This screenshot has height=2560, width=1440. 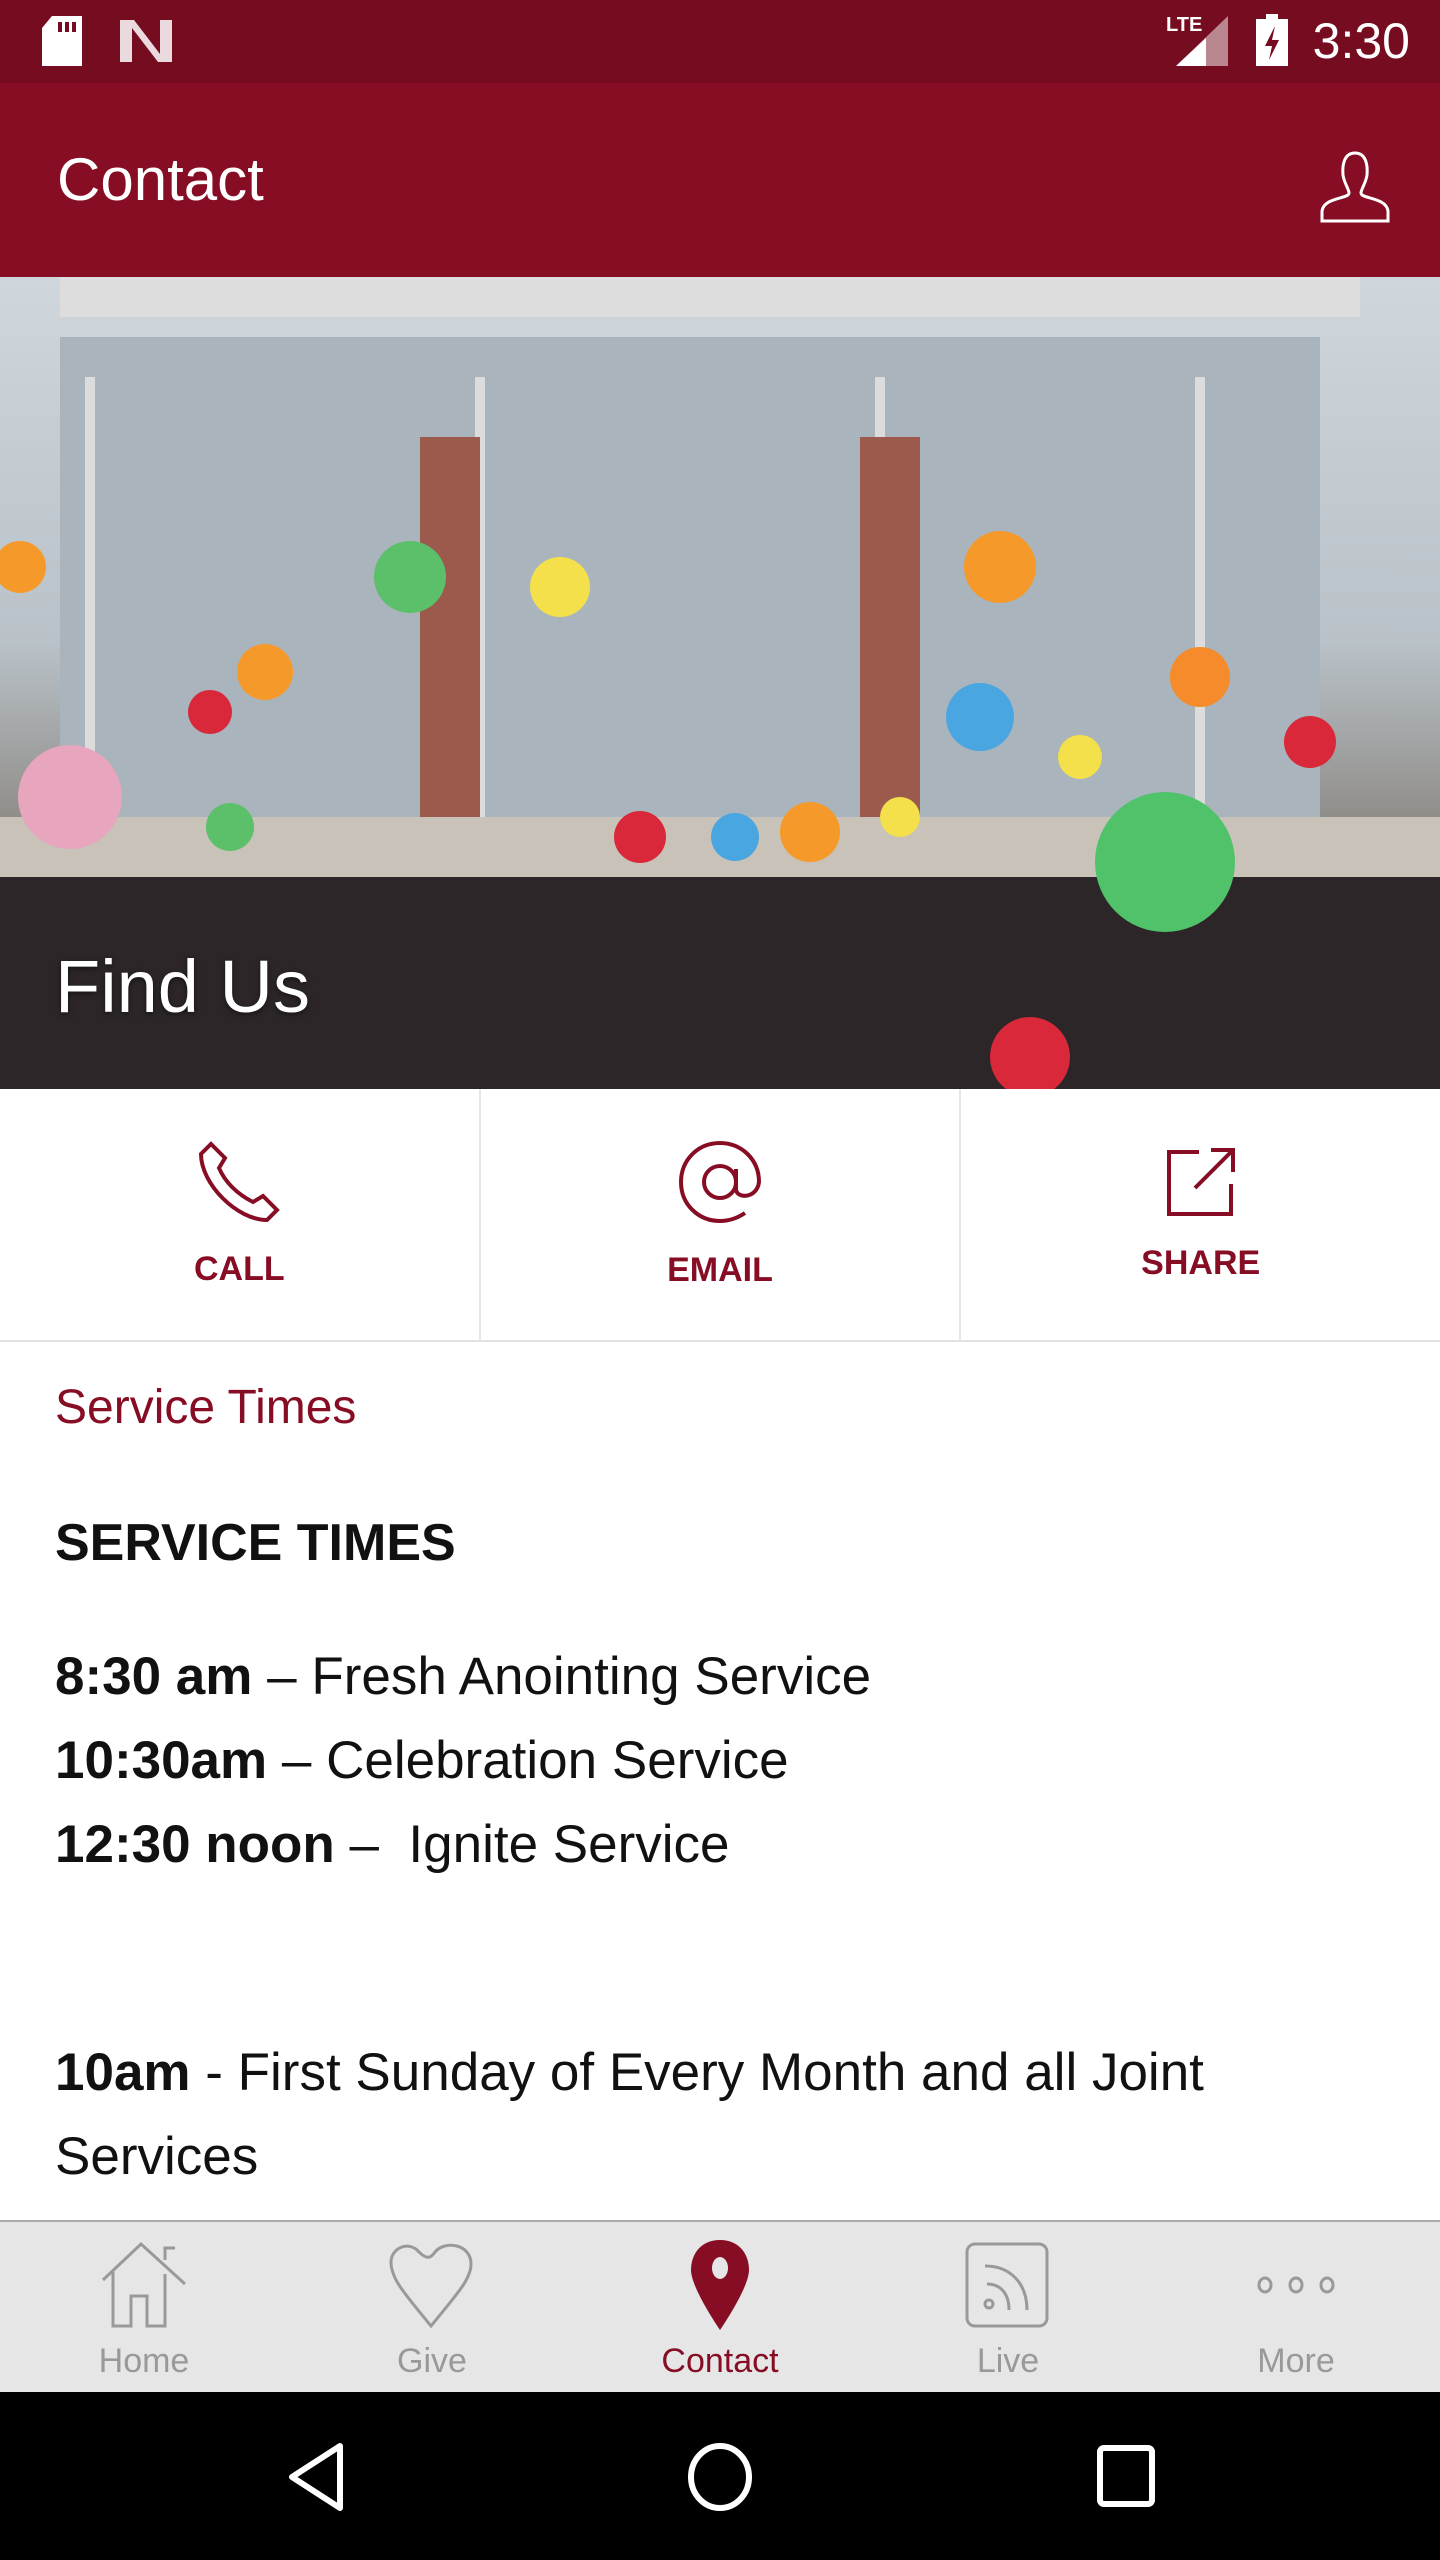 I want to click on service-time: 8:30 am, so click(x=154, y=1676).